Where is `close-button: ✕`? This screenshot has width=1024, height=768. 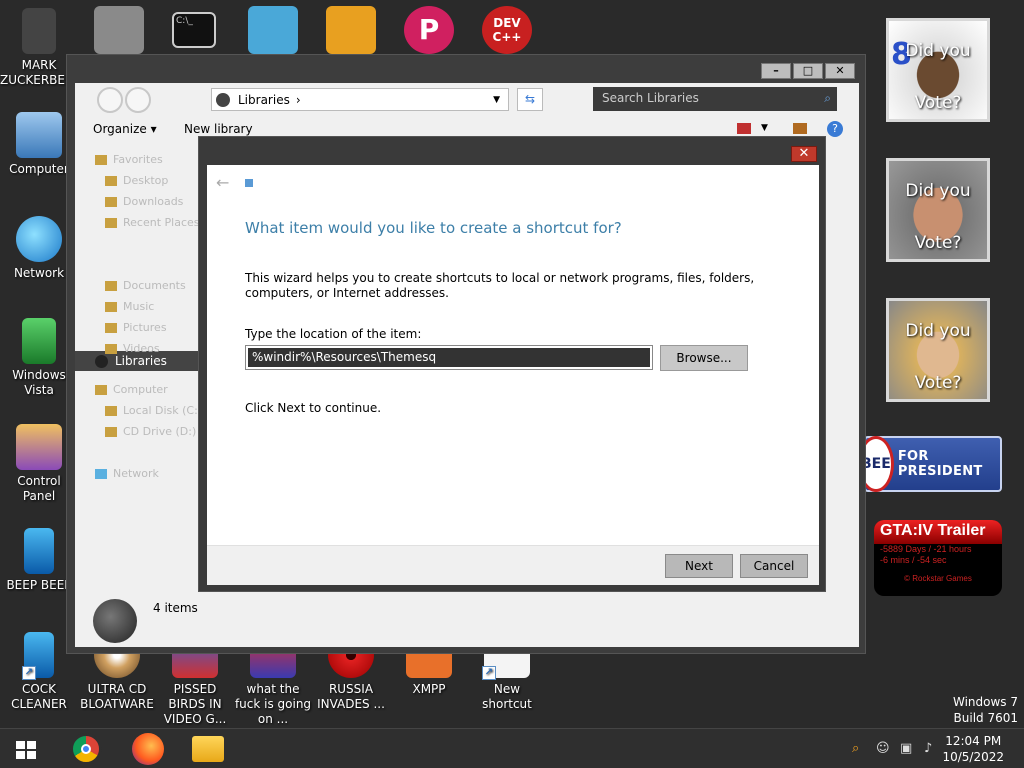 close-button: ✕ is located at coordinates (840, 71).